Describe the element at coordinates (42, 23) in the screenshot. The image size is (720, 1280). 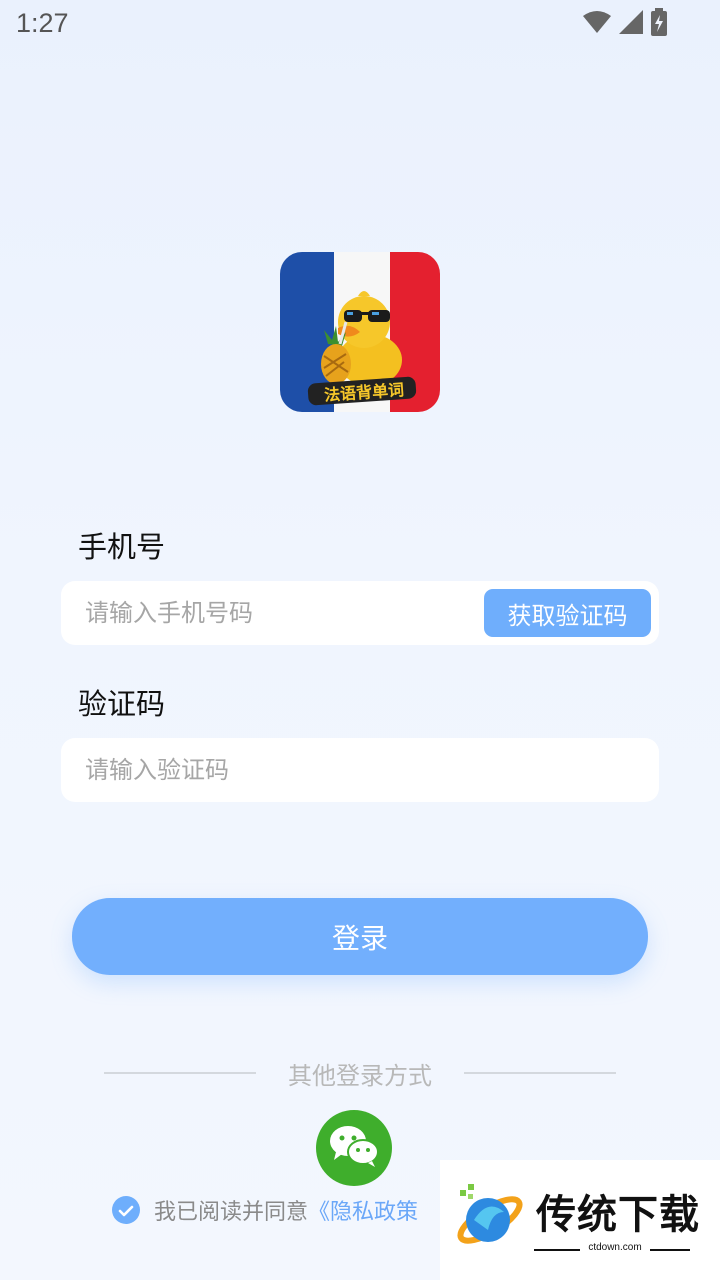
I see `status-time: 1:27` at that location.